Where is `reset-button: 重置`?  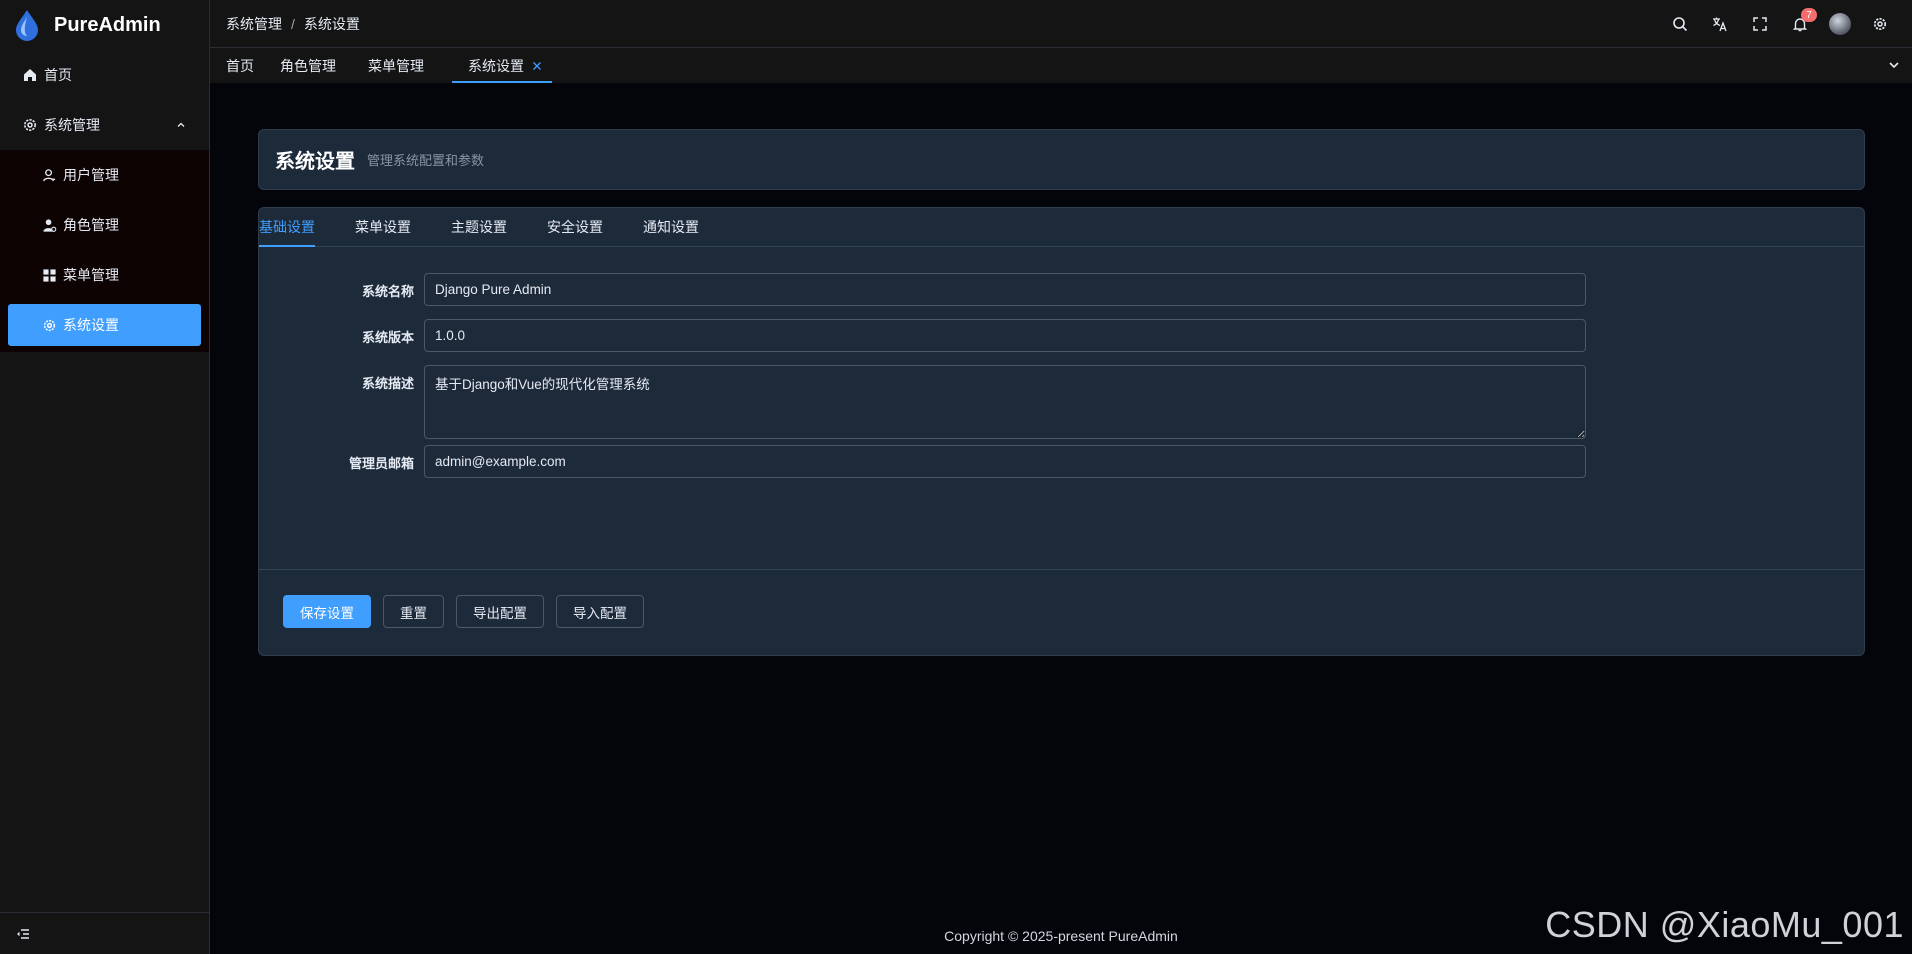
reset-button: 重置 is located at coordinates (413, 611).